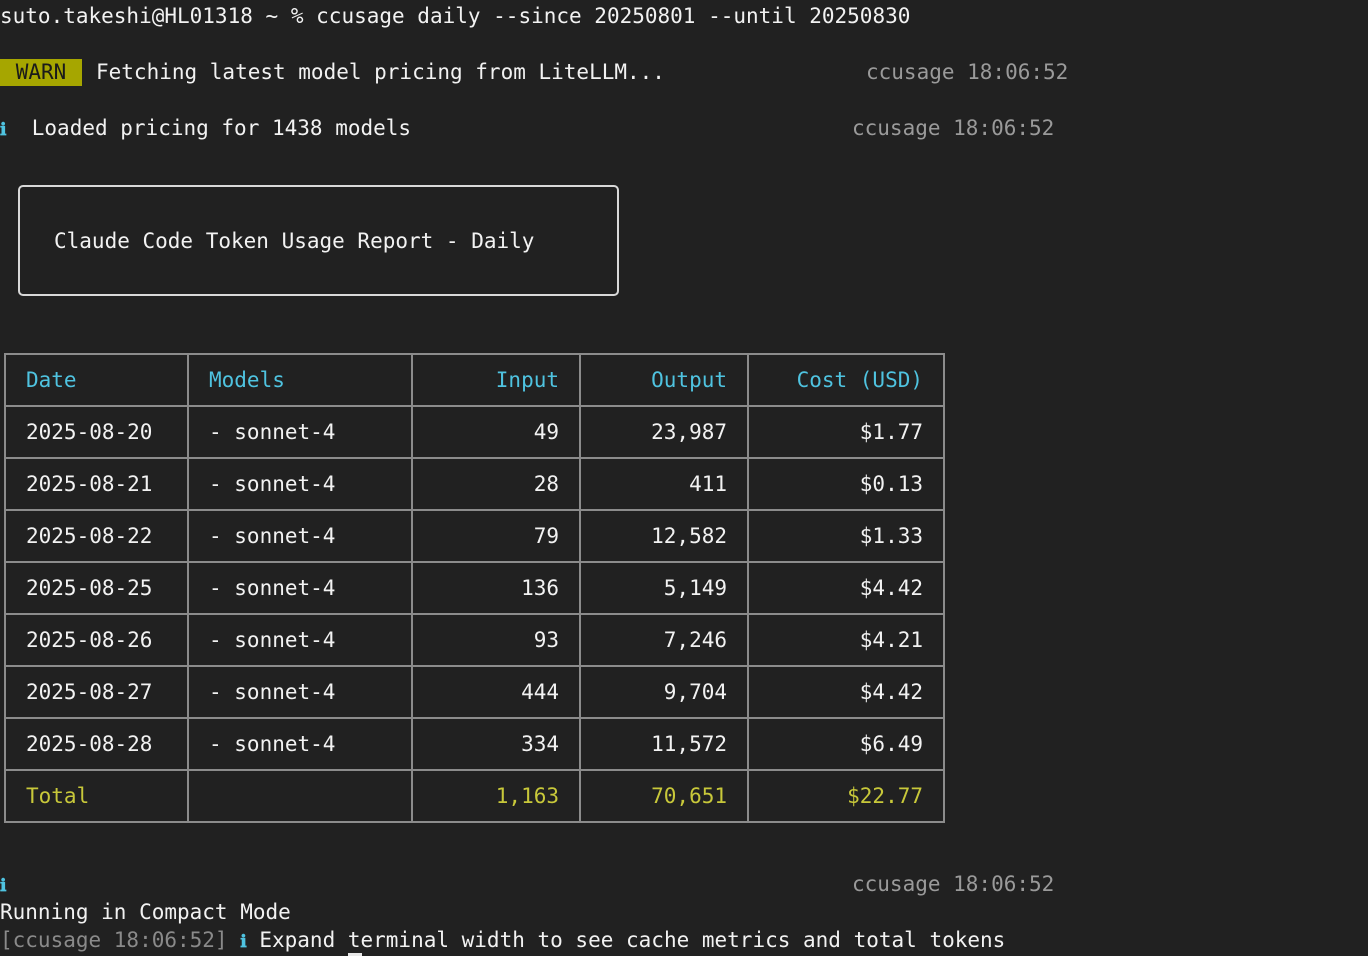 The width and height of the screenshot is (1368, 956). Describe the element at coordinates (846, 484) in the screenshot. I see `cell-cost: $0.13` at that location.